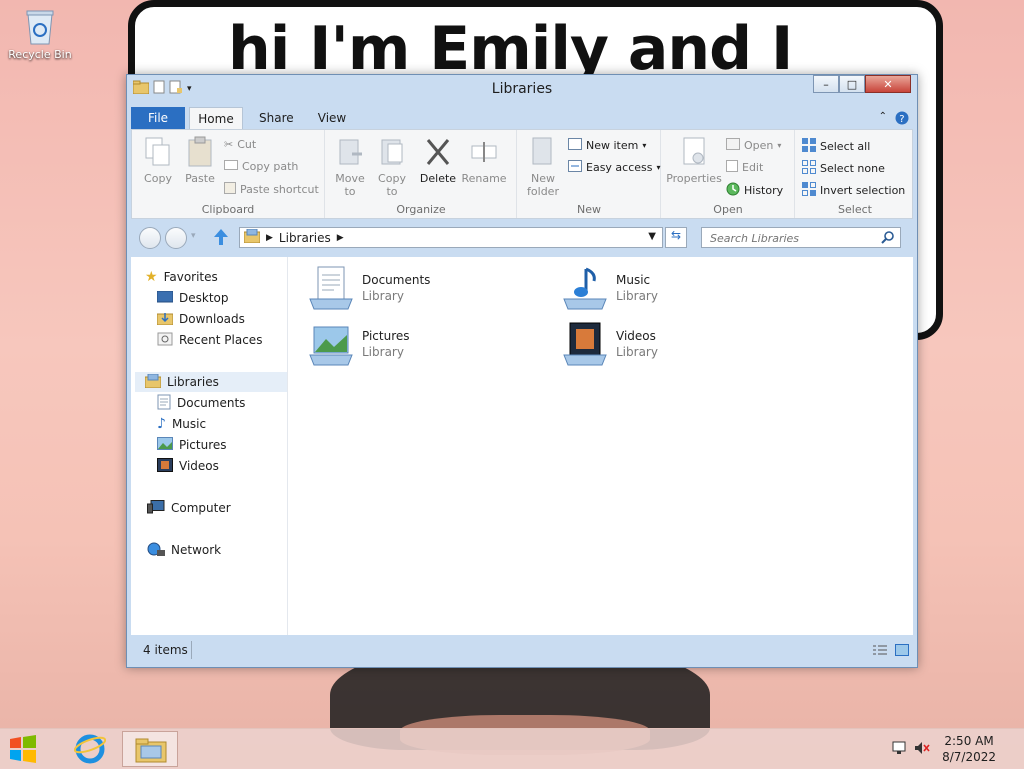 This screenshot has height=769, width=1024. I want to click on cut-button: ✂ Cut, so click(240, 144).